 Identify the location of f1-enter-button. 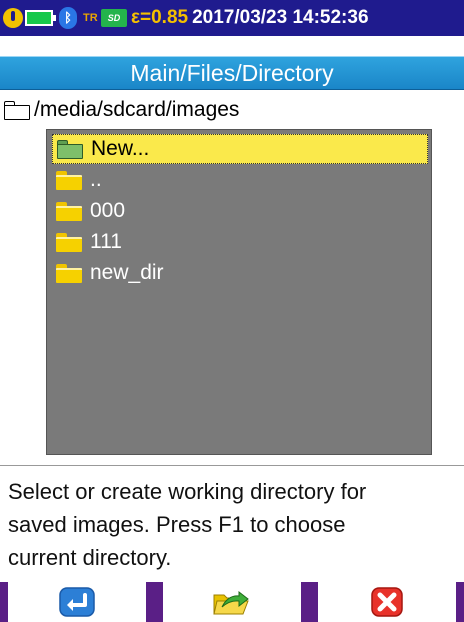
(77, 602).